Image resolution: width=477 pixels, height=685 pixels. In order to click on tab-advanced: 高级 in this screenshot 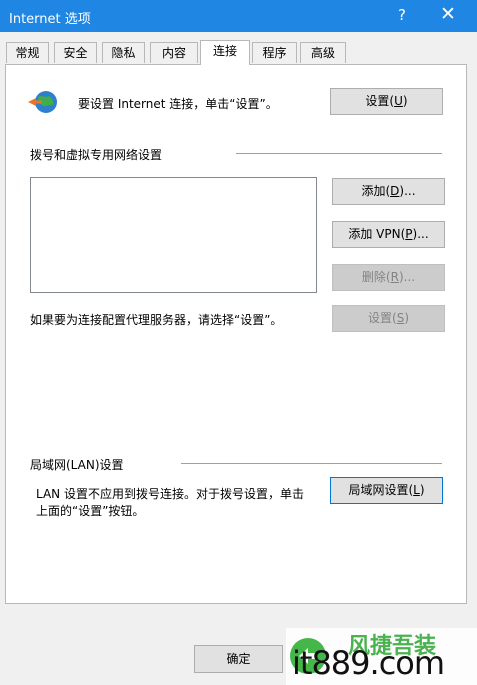, I will do `click(323, 52)`.